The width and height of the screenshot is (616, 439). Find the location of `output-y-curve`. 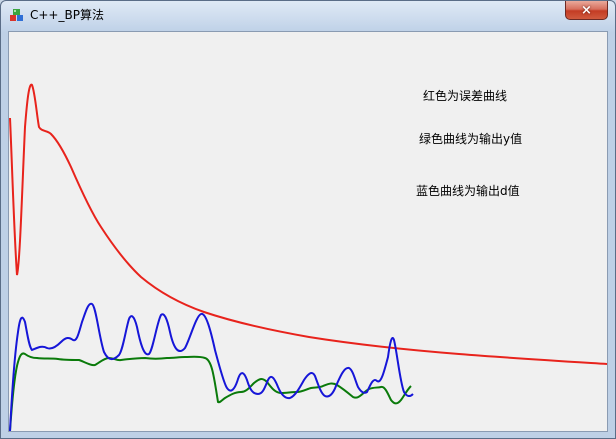

output-y-curve is located at coordinates (210, 391).